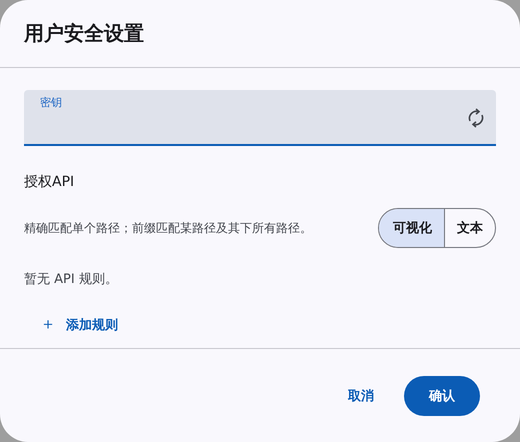 This screenshot has height=442, width=520. I want to click on dialog-title: 用户安全设置, so click(84, 33).